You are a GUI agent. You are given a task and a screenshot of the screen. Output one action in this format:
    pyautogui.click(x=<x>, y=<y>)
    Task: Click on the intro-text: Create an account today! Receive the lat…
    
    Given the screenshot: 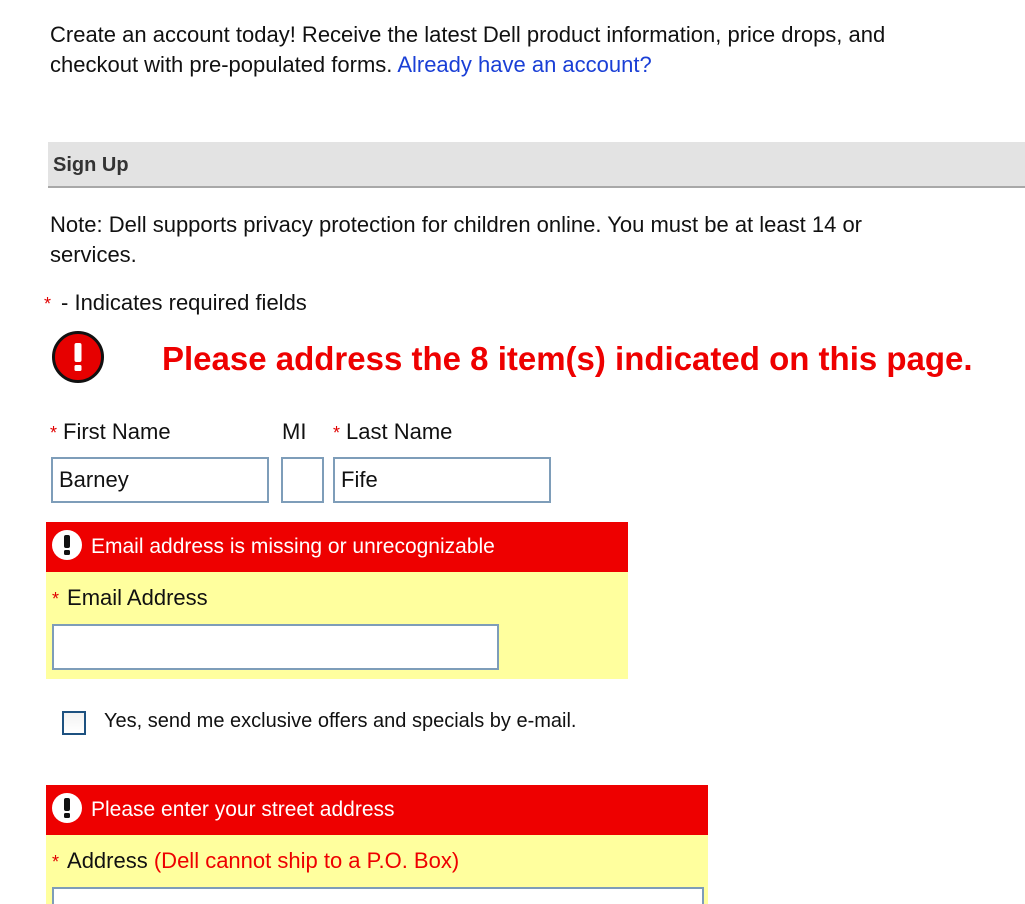 What is the action you would take?
    pyautogui.click(x=537, y=50)
    